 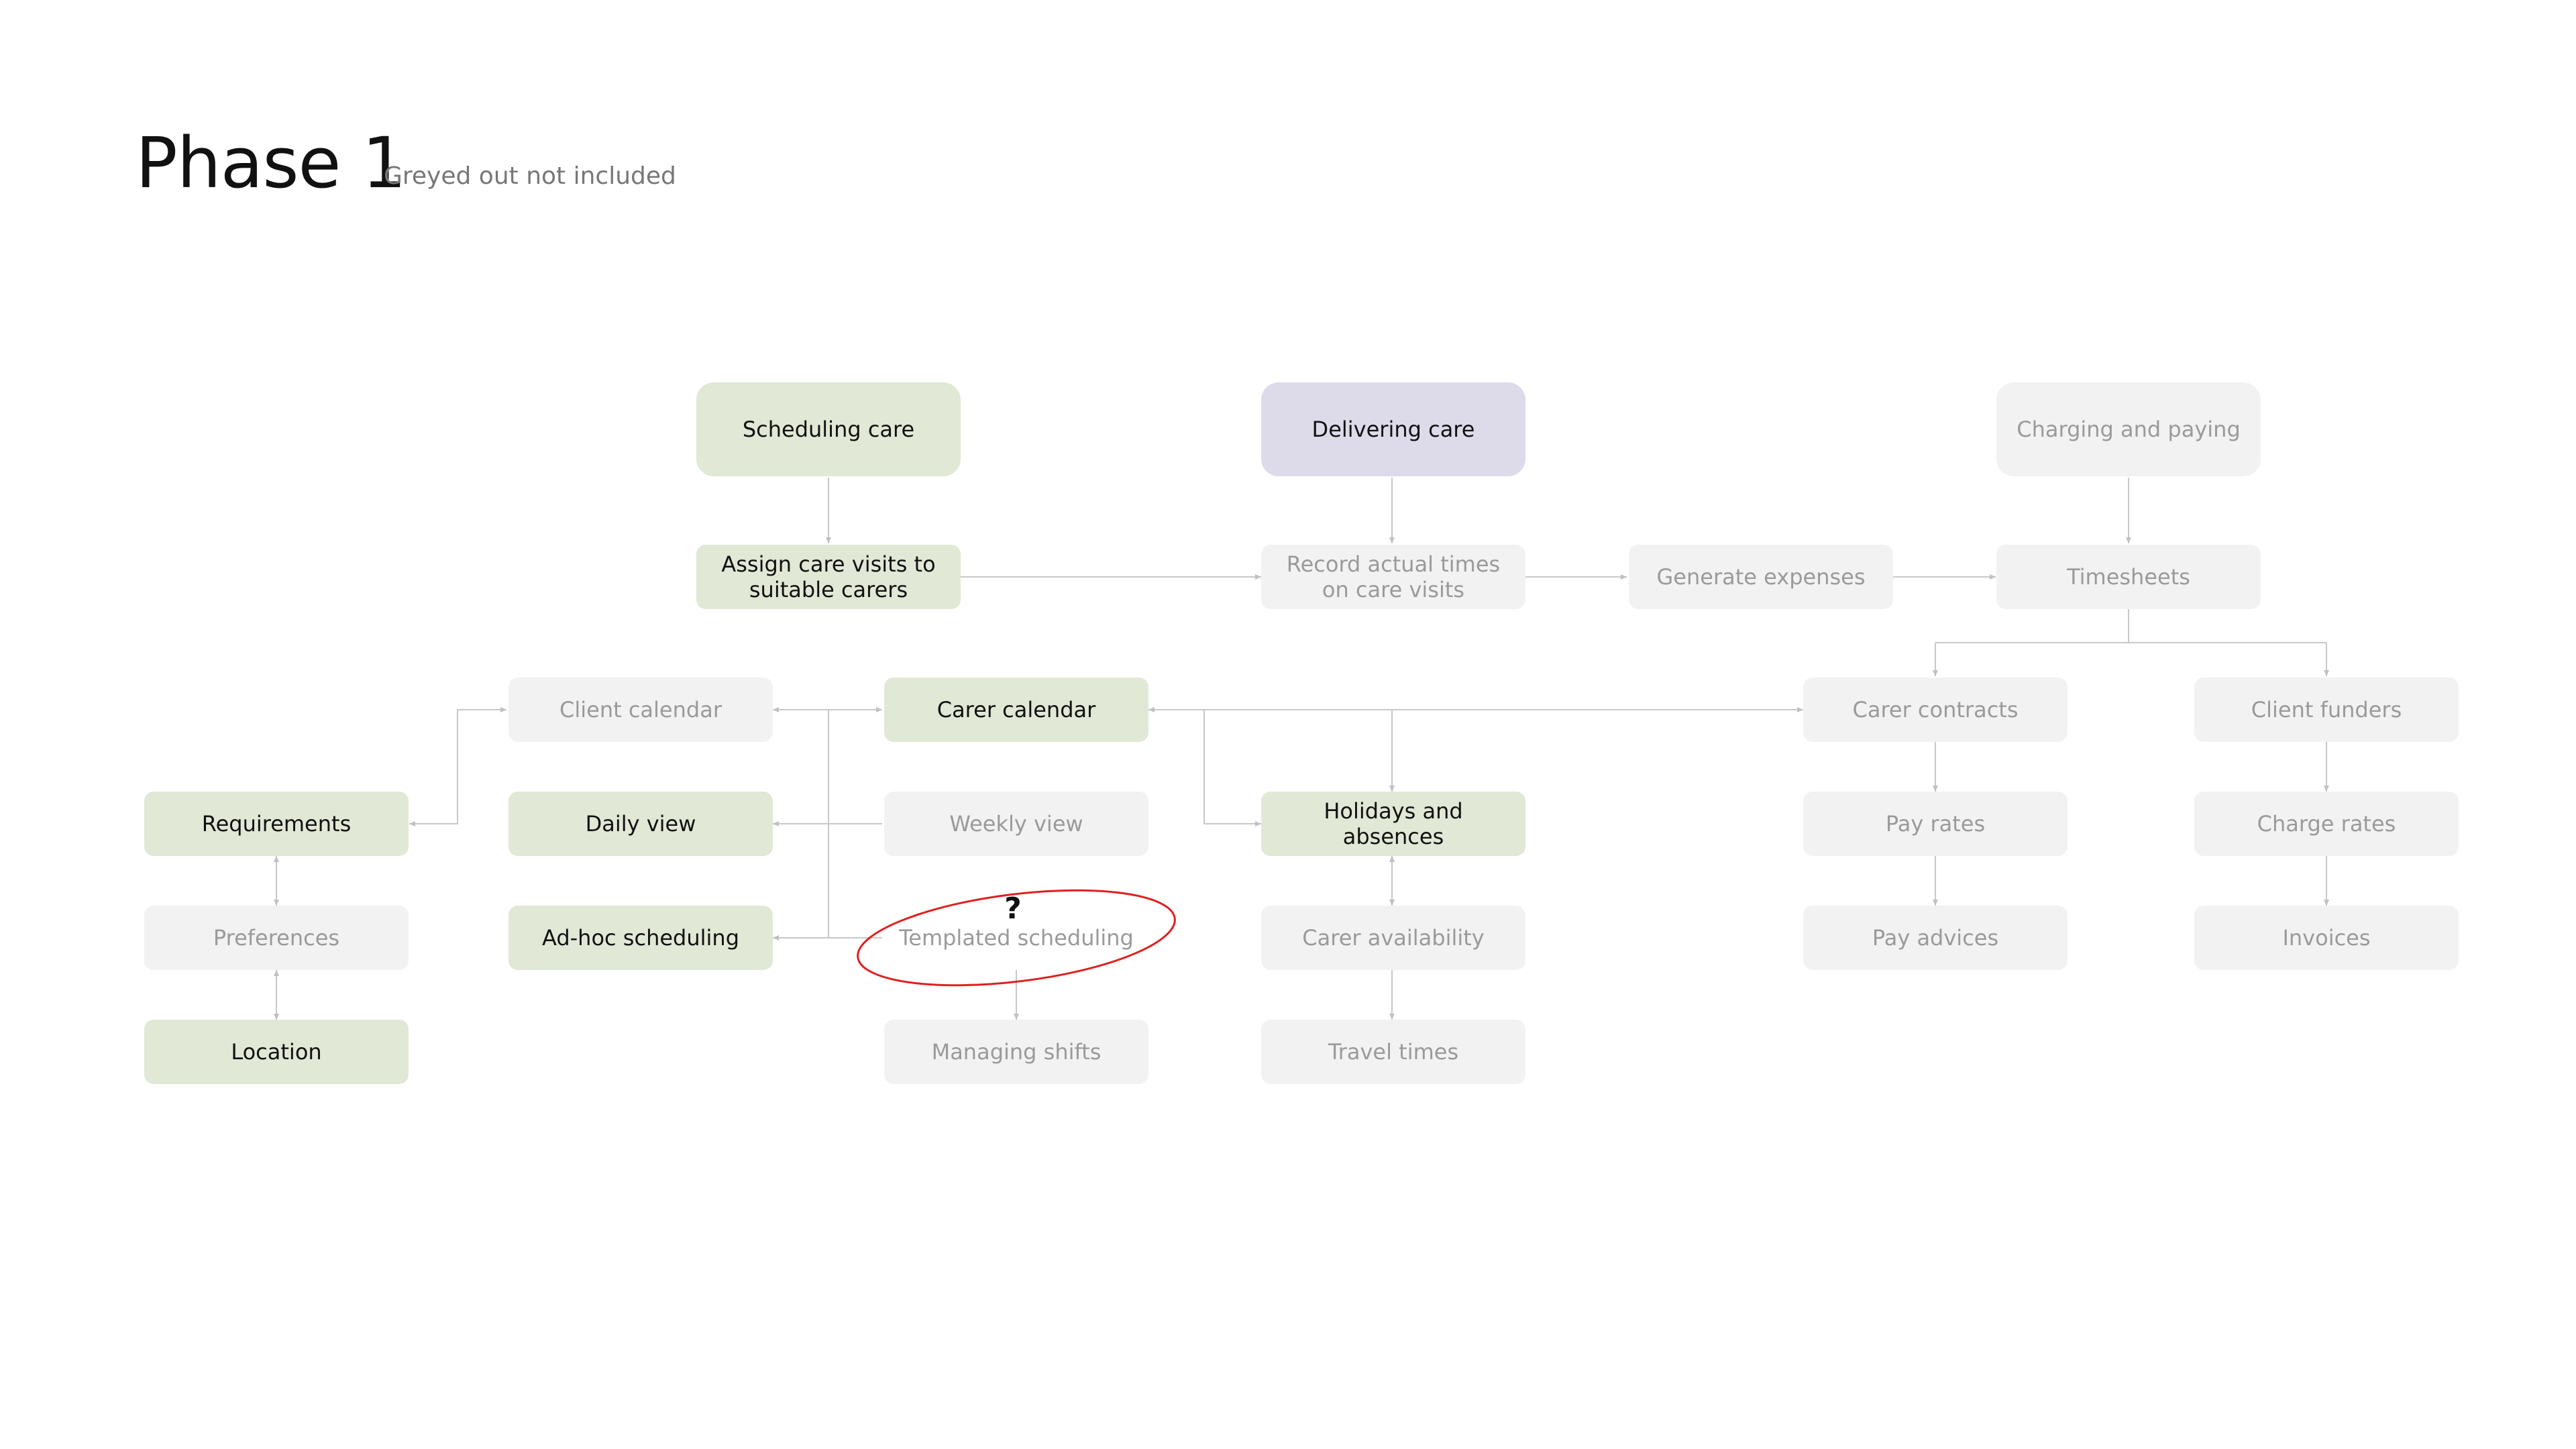 I want to click on node-scheduling-care: Scheduling care, so click(x=828, y=429).